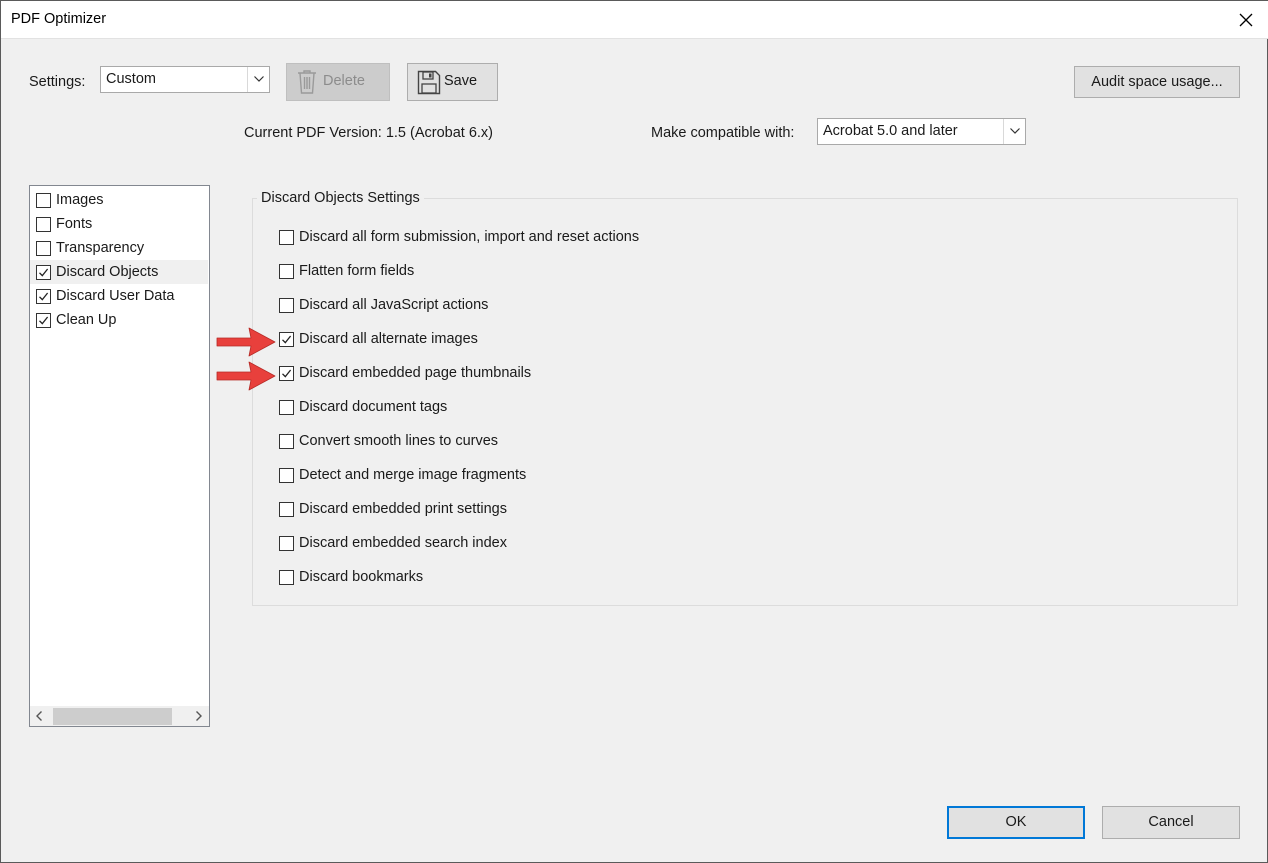  I want to click on panel-item: Discard Objects, so click(119, 272).